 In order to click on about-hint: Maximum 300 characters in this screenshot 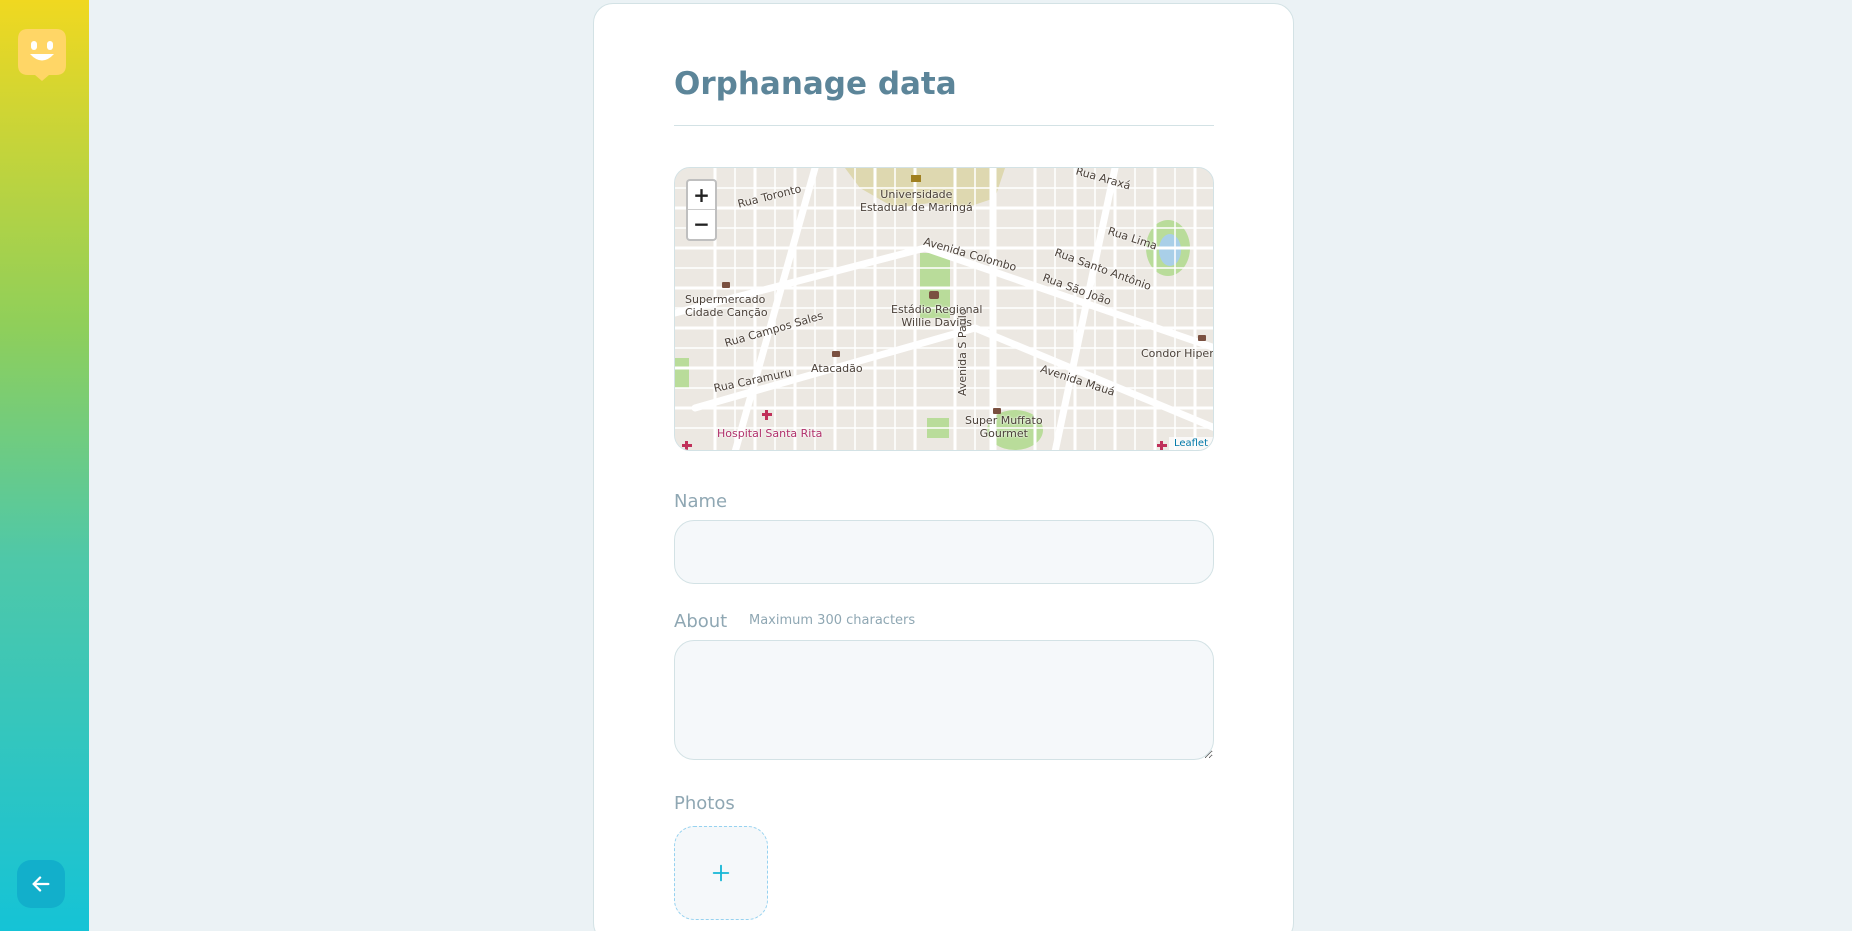, I will do `click(832, 620)`.